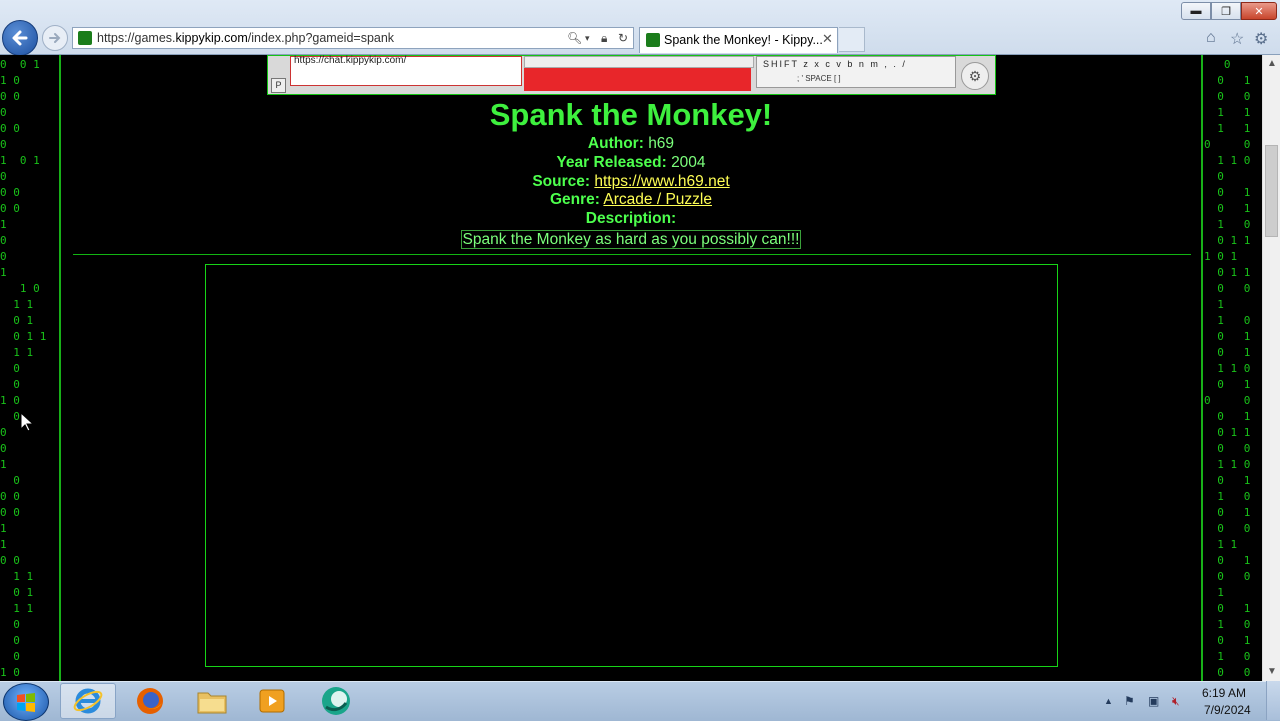 Image resolution: width=1280 pixels, height=721 pixels. What do you see at coordinates (623, 38) in the screenshot?
I see `refresh-icon: ↻` at bounding box center [623, 38].